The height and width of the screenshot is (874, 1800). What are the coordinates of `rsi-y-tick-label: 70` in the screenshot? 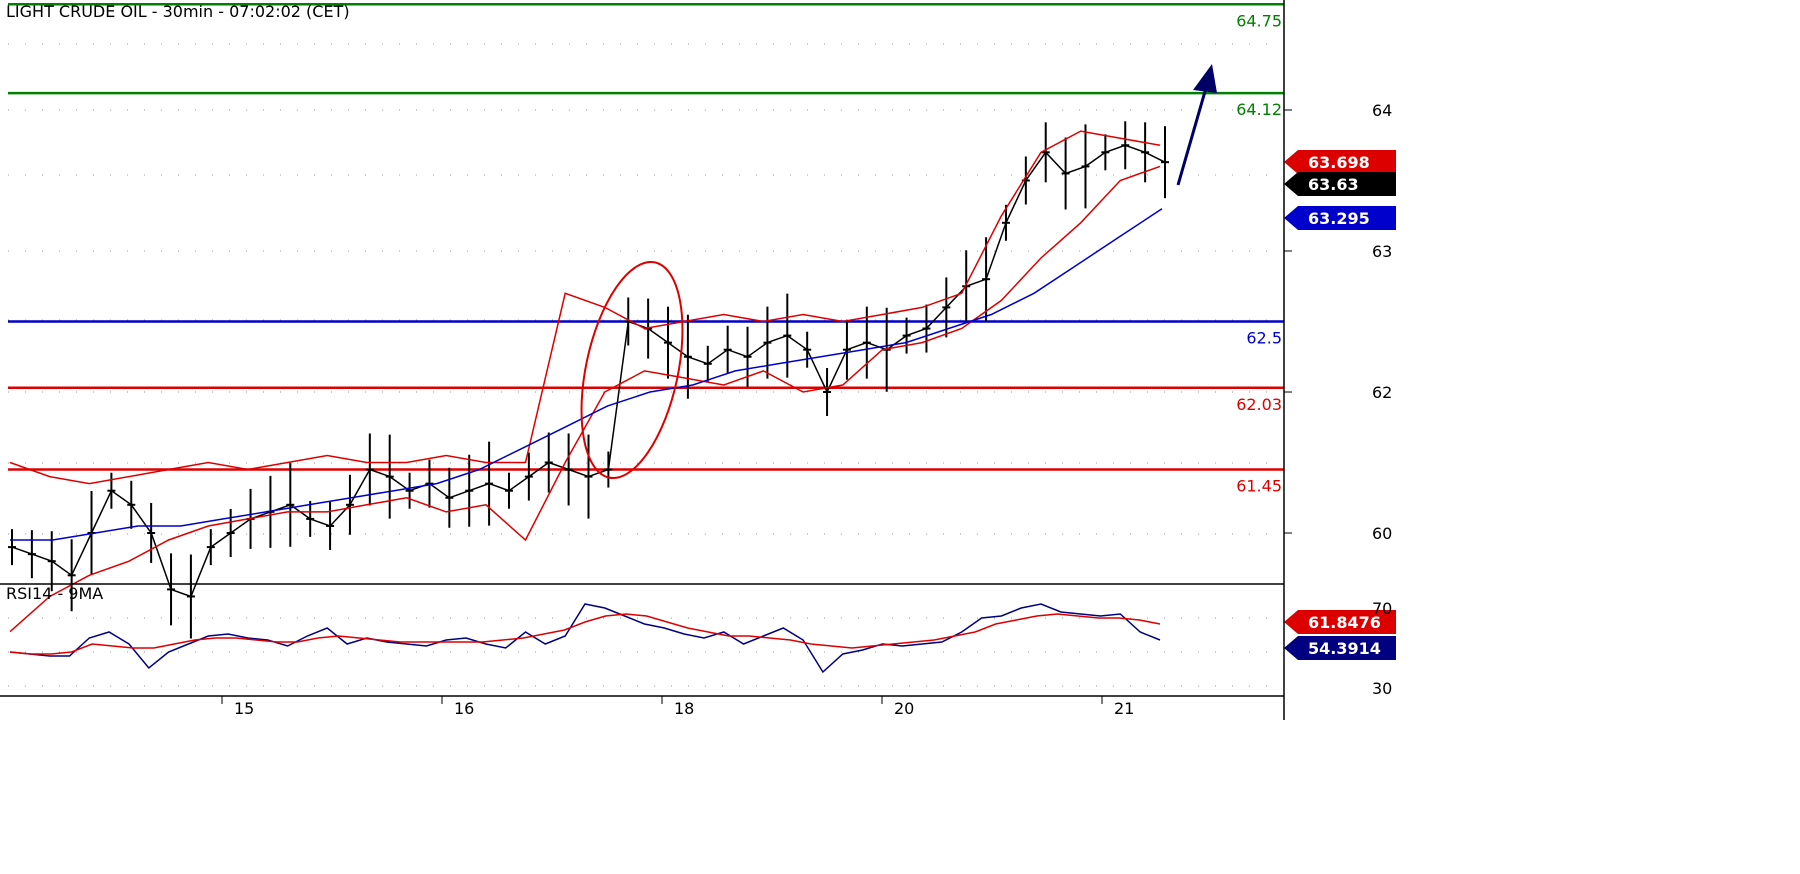 It's located at (1382, 608).